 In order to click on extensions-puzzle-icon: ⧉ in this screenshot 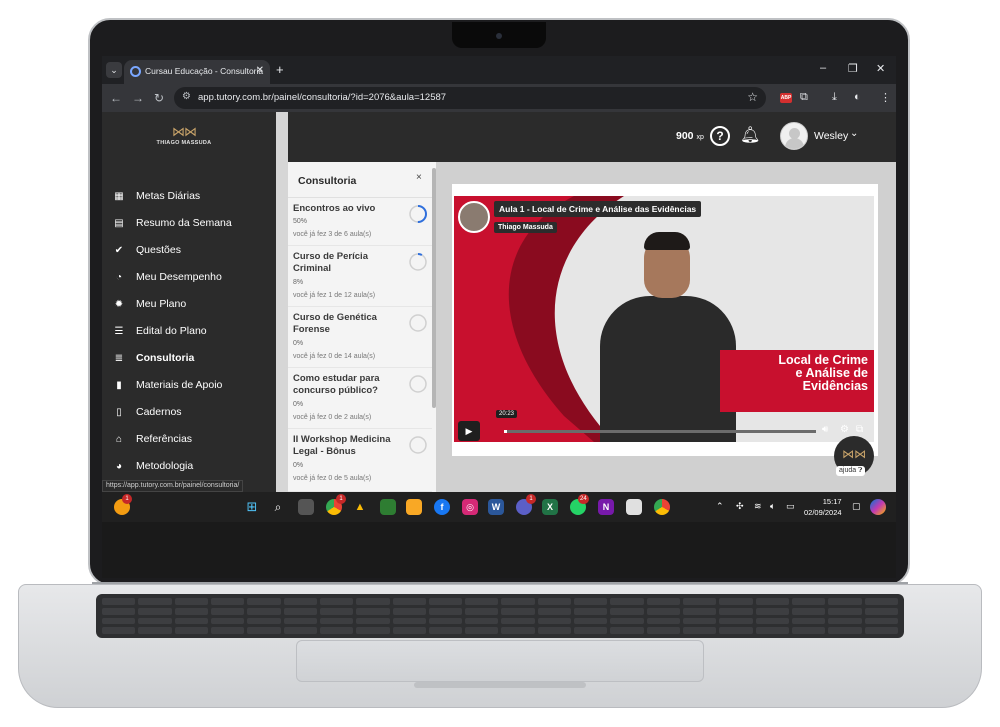, I will do `click(804, 97)`.